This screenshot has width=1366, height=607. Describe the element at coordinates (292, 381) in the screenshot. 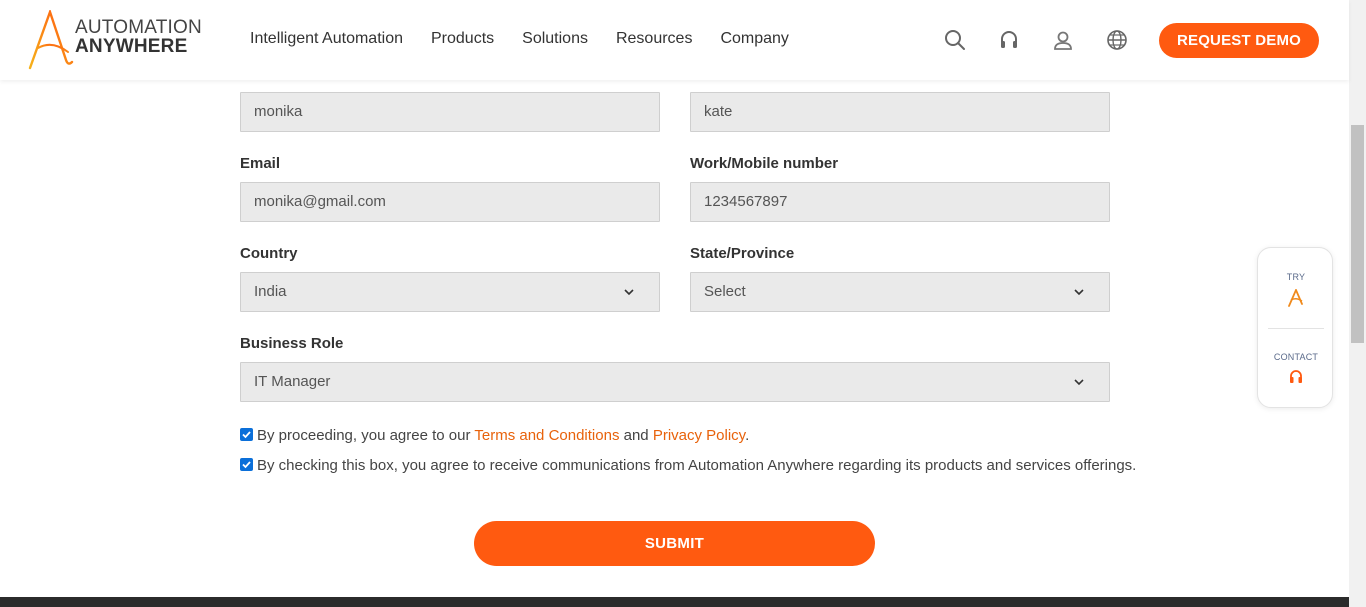

I see `business-role-value: IT Manager` at that location.